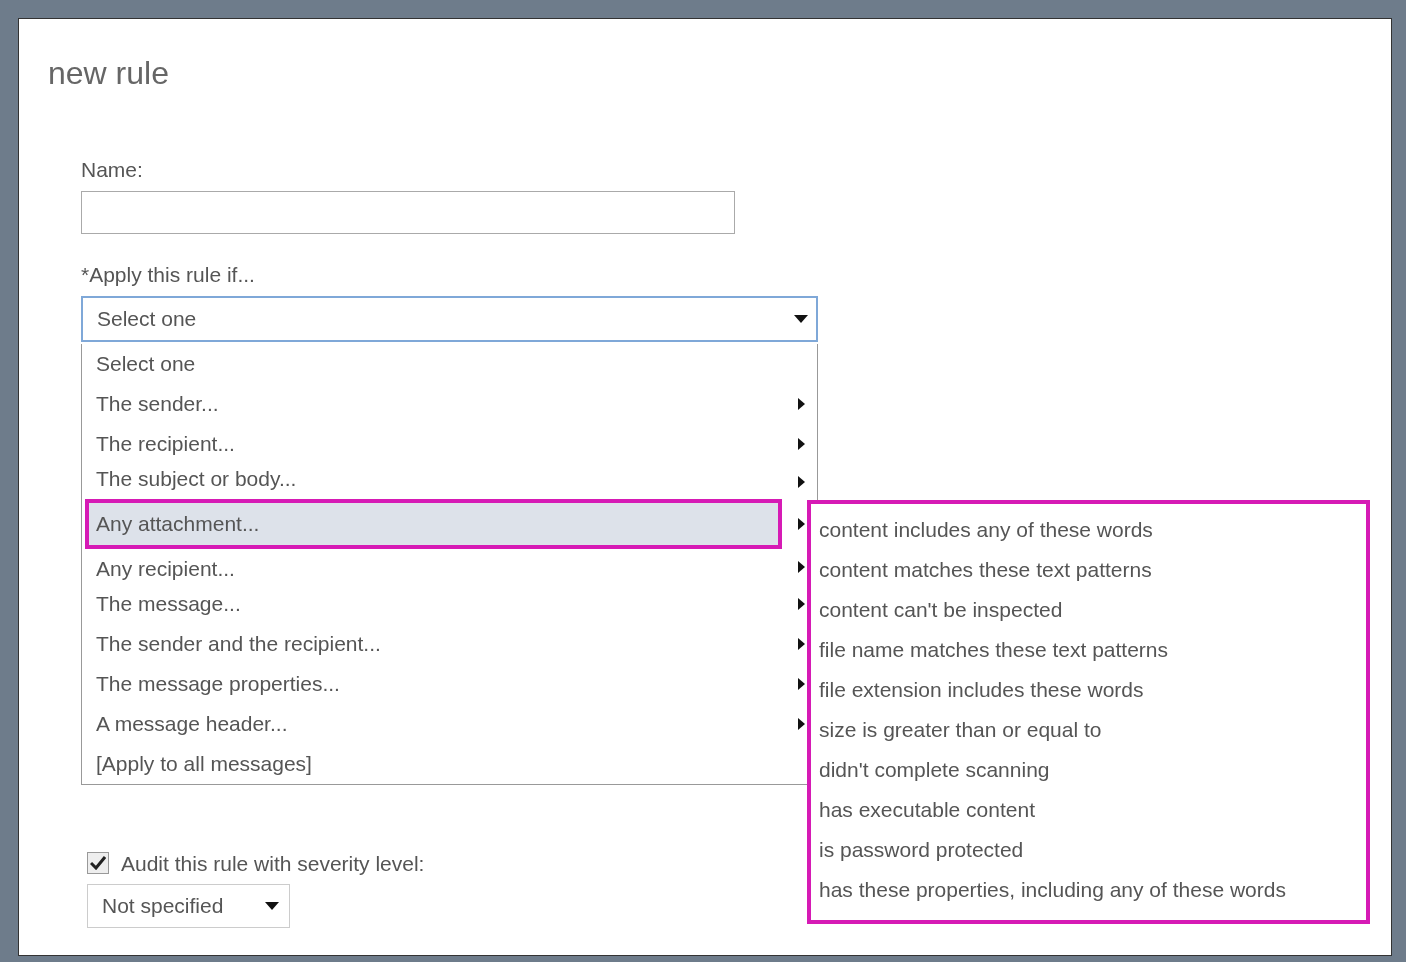 This screenshot has height=962, width=1406. Describe the element at coordinates (1088, 610) in the screenshot. I see `submenu-option: content can't be inspected` at that location.